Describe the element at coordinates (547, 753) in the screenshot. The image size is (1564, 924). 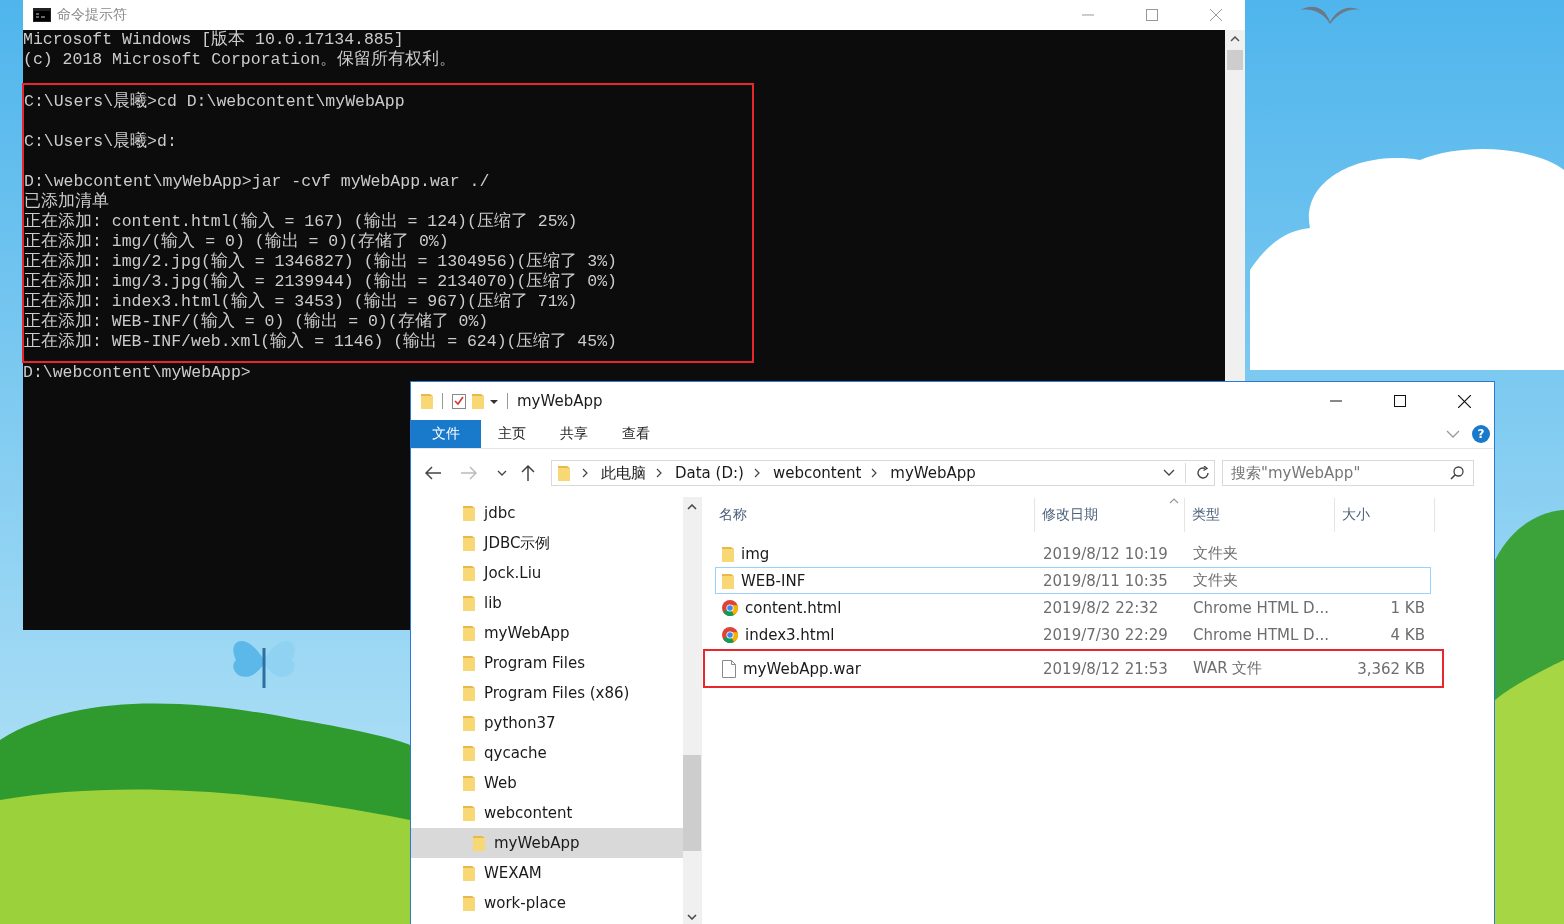
I see `sidebar-item: qycache` at that location.